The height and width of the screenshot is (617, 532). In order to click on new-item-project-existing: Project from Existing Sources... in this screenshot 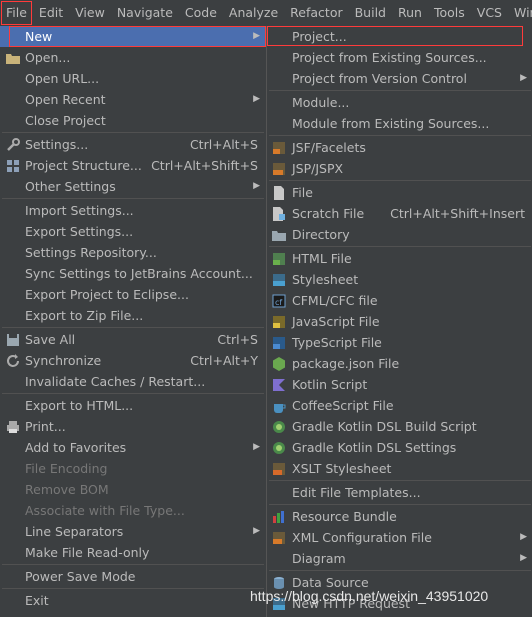, I will do `click(399, 57)`.